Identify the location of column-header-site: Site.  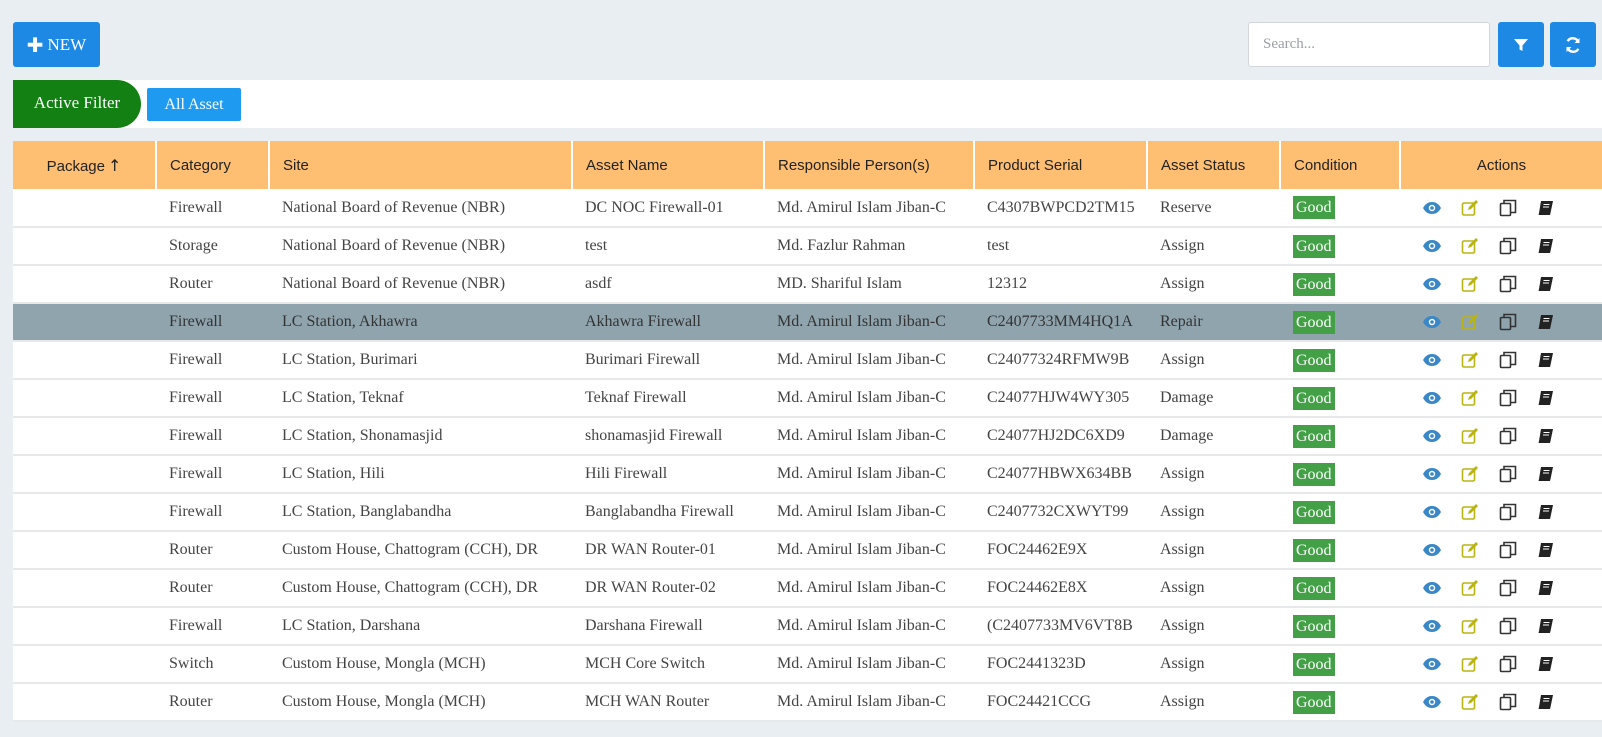
(421, 165).